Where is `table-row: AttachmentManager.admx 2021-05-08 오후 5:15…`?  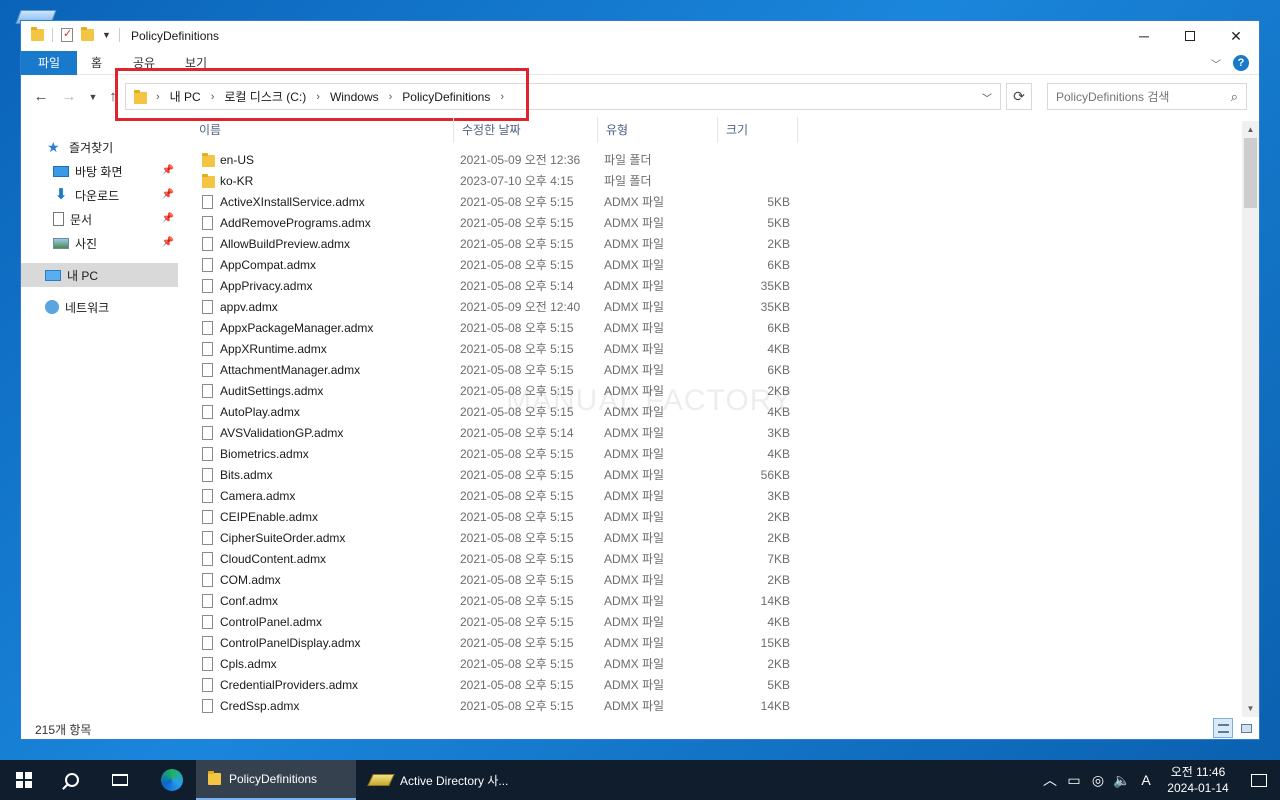 table-row: AttachmentManager.admx 2021-05-08 오후 5:15… is located at coordinates (716, 369).